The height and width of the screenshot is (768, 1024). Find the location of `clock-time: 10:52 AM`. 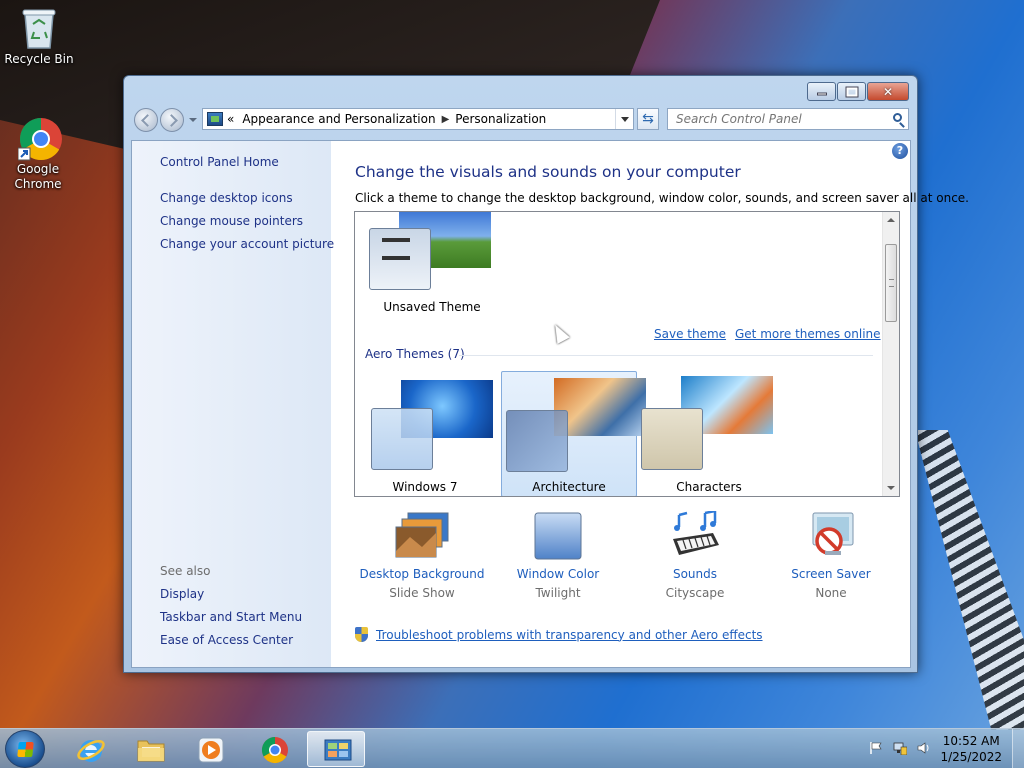

clock-time: 10:52 AM is located at coordinates (971, 741).